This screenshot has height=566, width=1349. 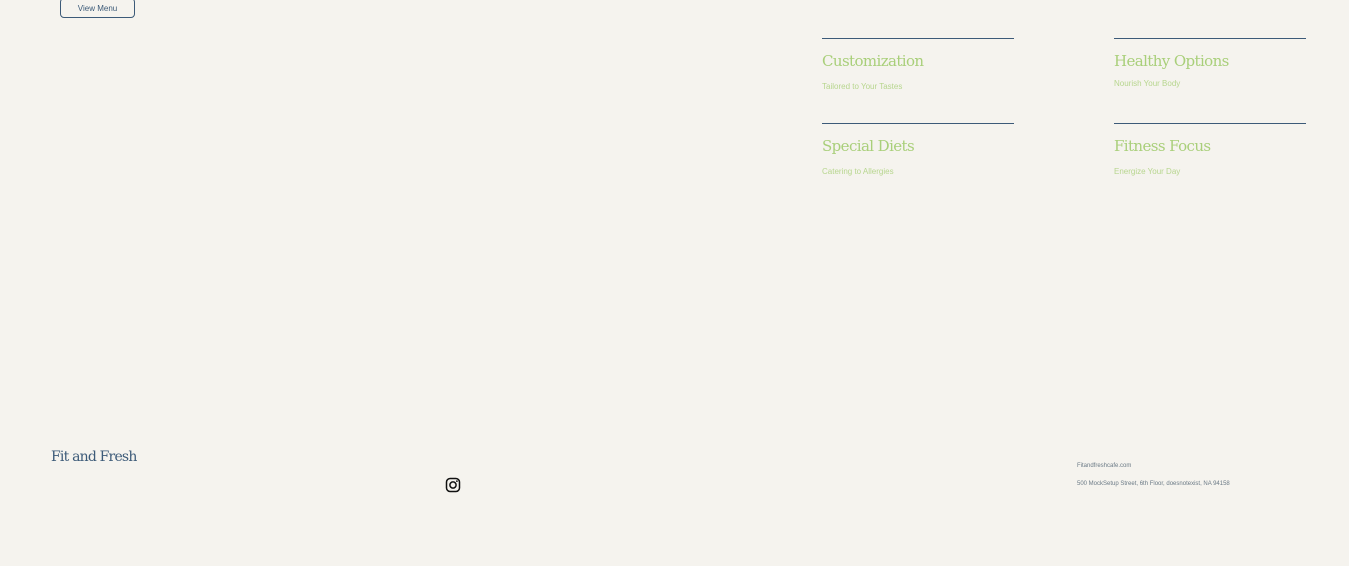 I want to click on footer-email: Fitandfreshcafe.com, so click(x=1104, y=466).